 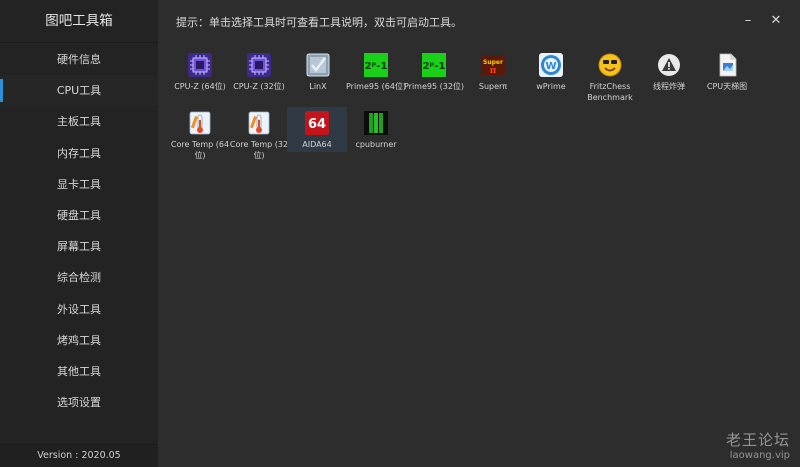 I want to click on version-label: Version : 2020.05, so click(x=79, y=455).